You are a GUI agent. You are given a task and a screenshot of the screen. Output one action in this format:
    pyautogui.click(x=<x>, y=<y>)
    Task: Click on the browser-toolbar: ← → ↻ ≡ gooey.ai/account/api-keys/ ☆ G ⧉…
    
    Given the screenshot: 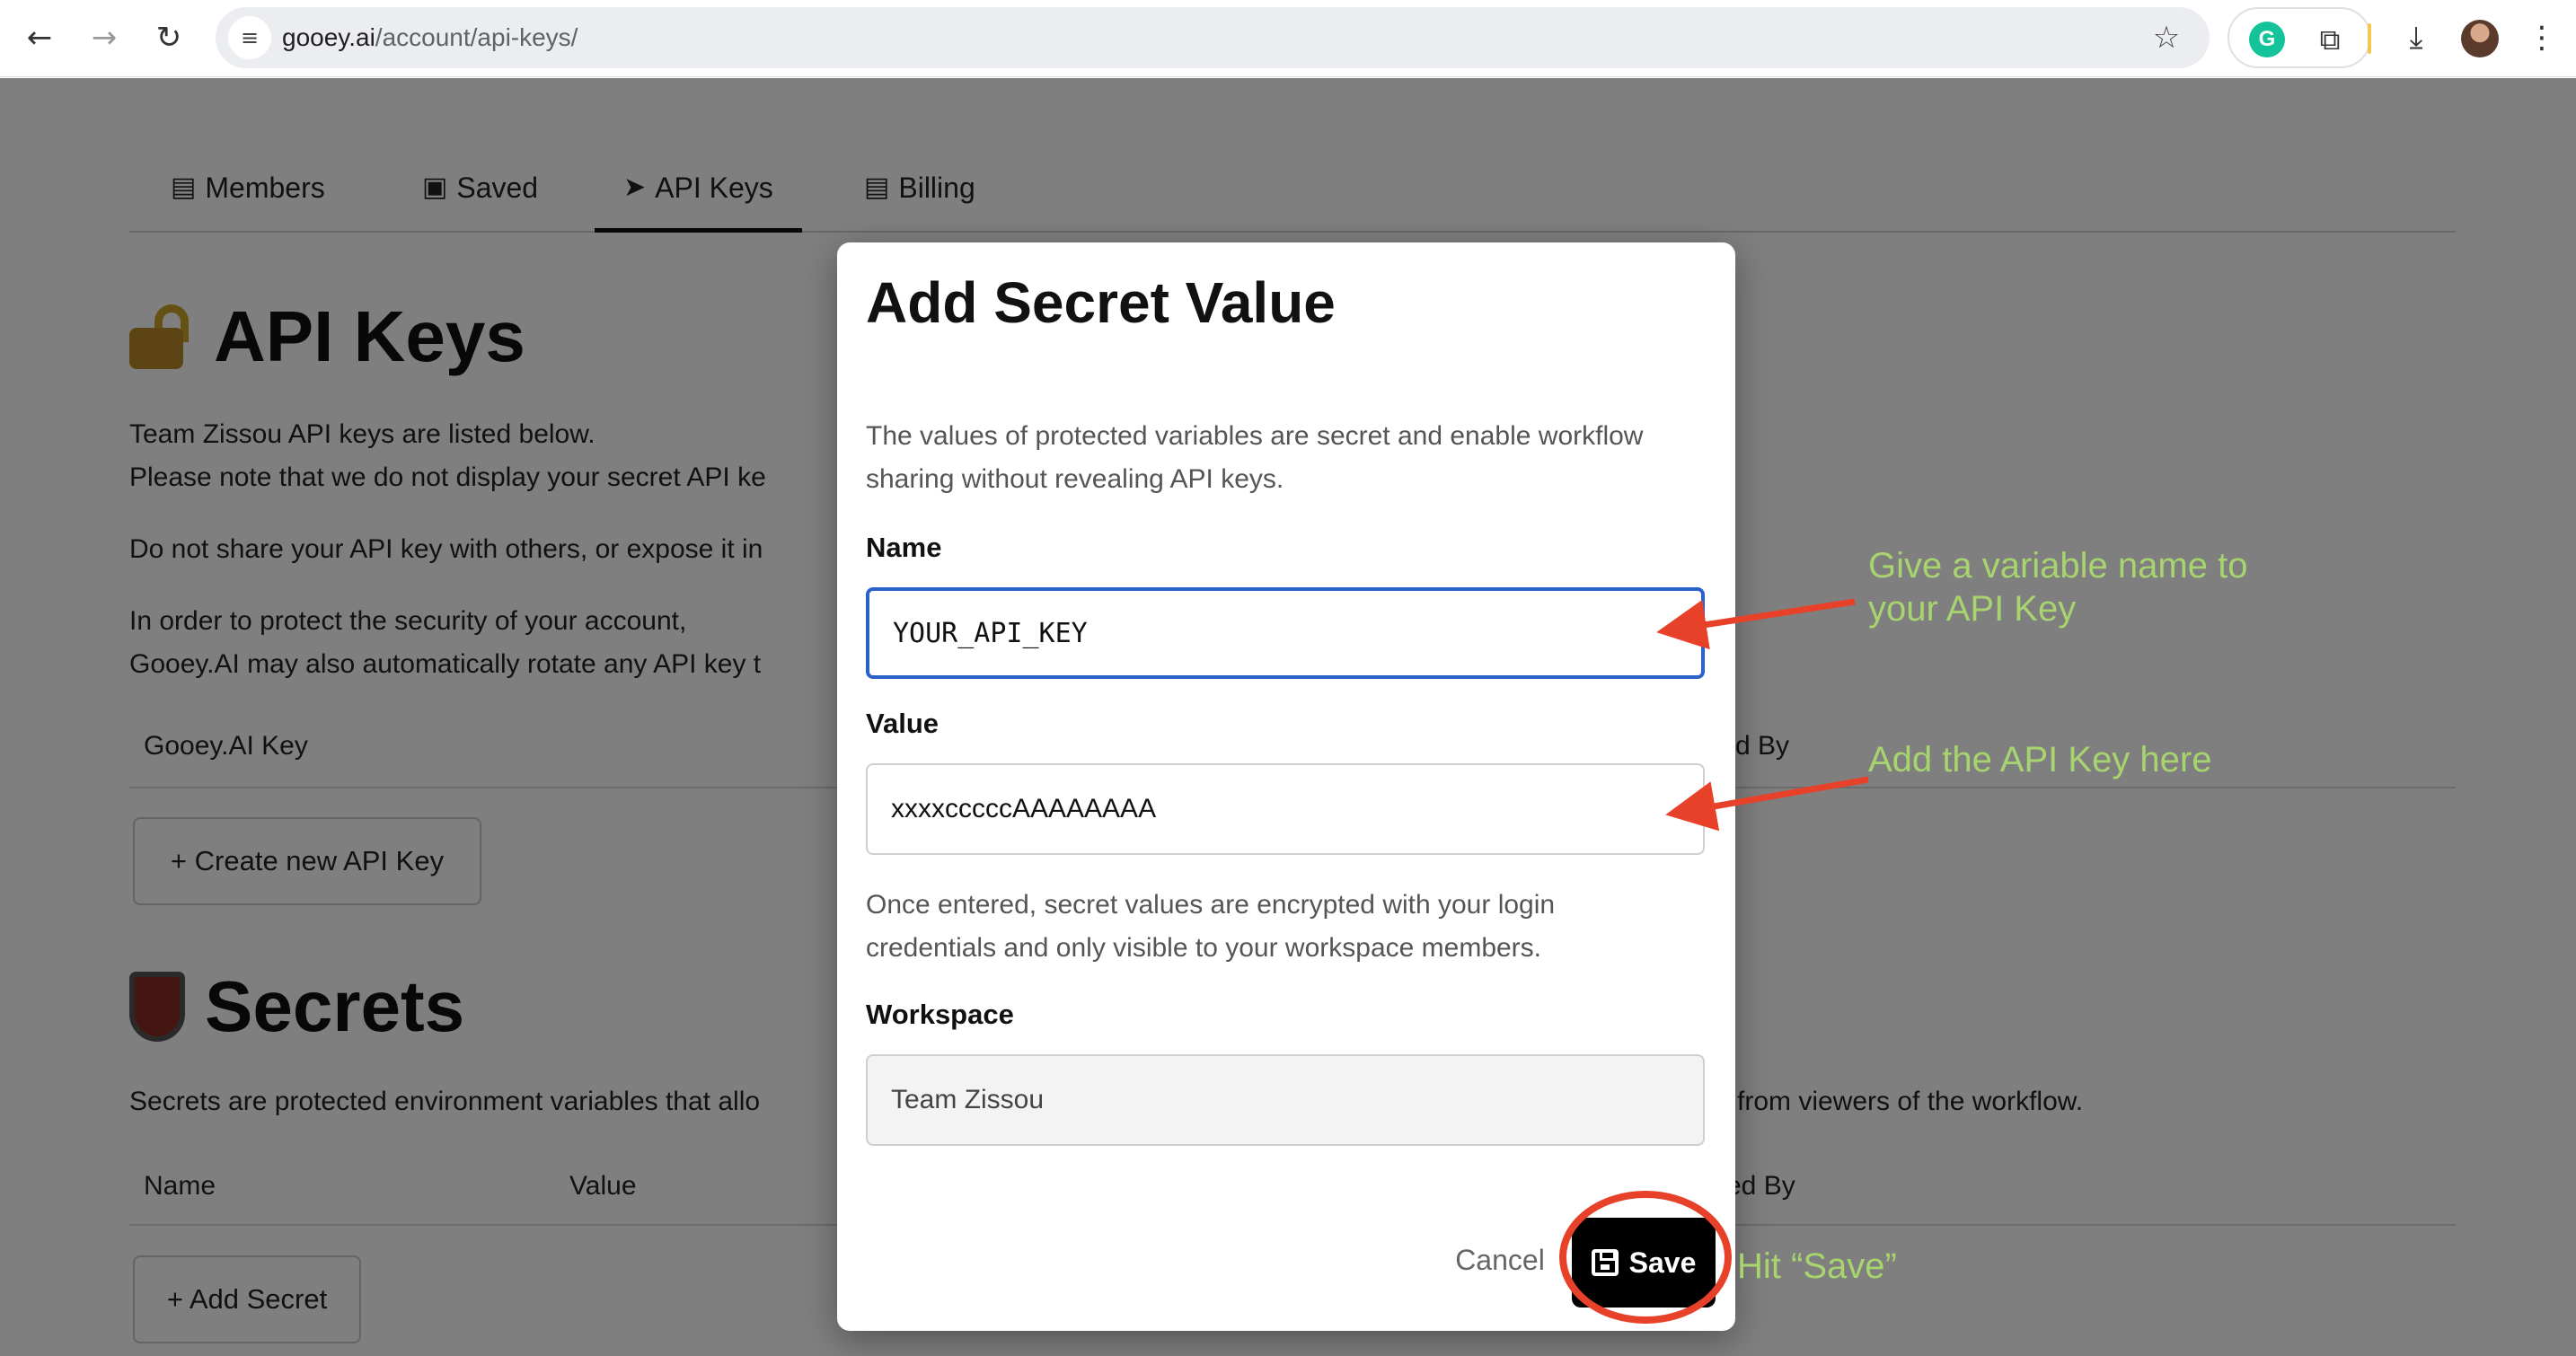 What is the action you would take?
    pyautogui.click(x=1288, y=38)
    